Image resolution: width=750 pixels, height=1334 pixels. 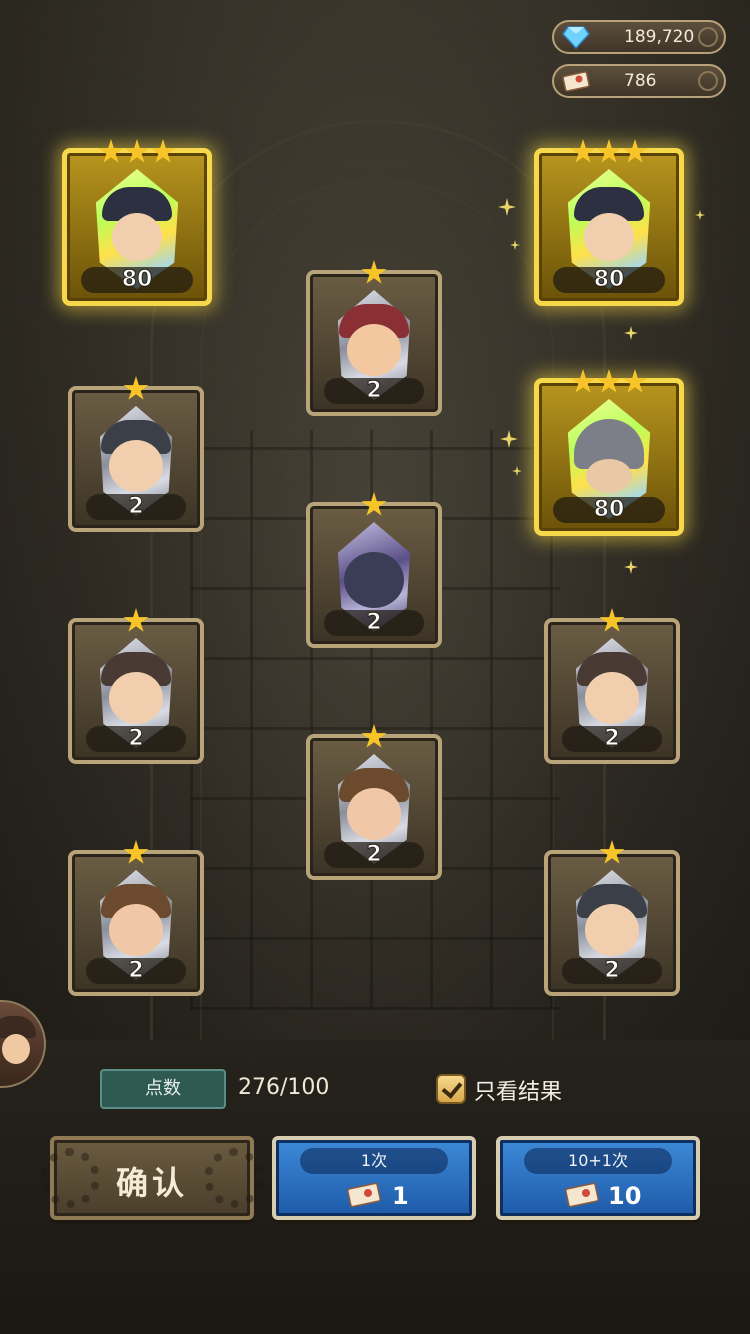 I want to click on creature-portrait, so click(x=374, y=580).